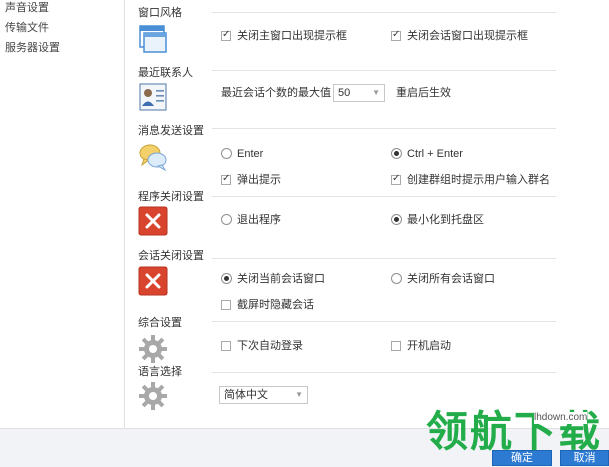 The width and height of the screenshot is (609, 467). What do you see at coordinates (281, 279) in the screenshot?
I see `close-current-chat-label: 关闭当前会话窗口` at bounding box center [281, 279].